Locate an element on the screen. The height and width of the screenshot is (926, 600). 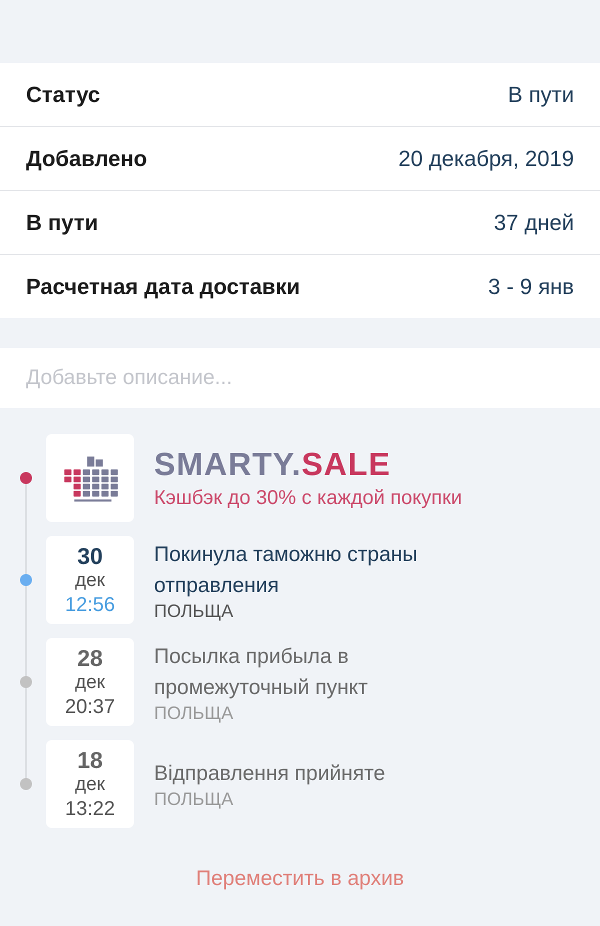
date-day: 30 is located at coordinates (90, 556).